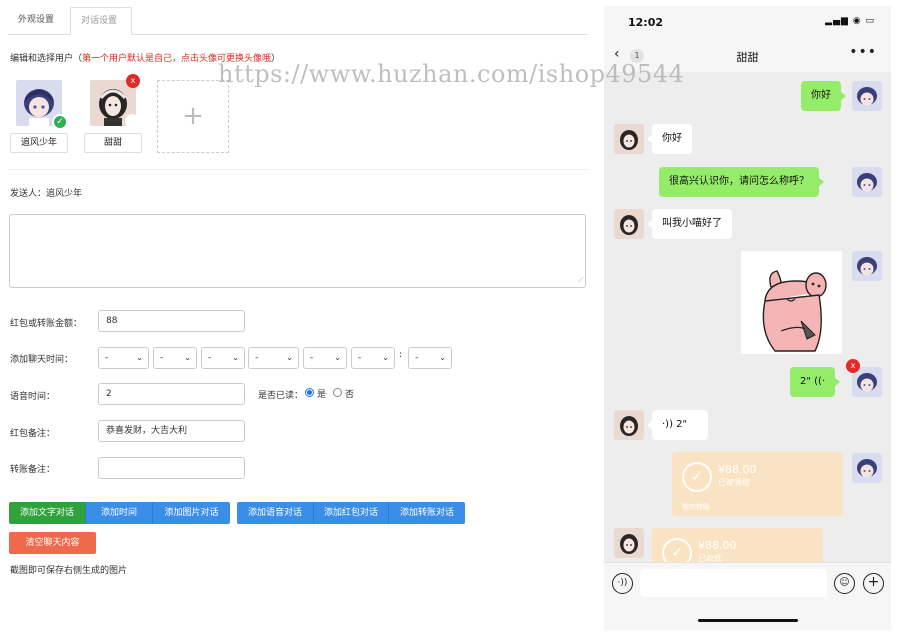  What do you see at coordinates (47, 513) in the screenshot?
I see `add-text-button: 添加文字对话` at bounding box center [47, 513].